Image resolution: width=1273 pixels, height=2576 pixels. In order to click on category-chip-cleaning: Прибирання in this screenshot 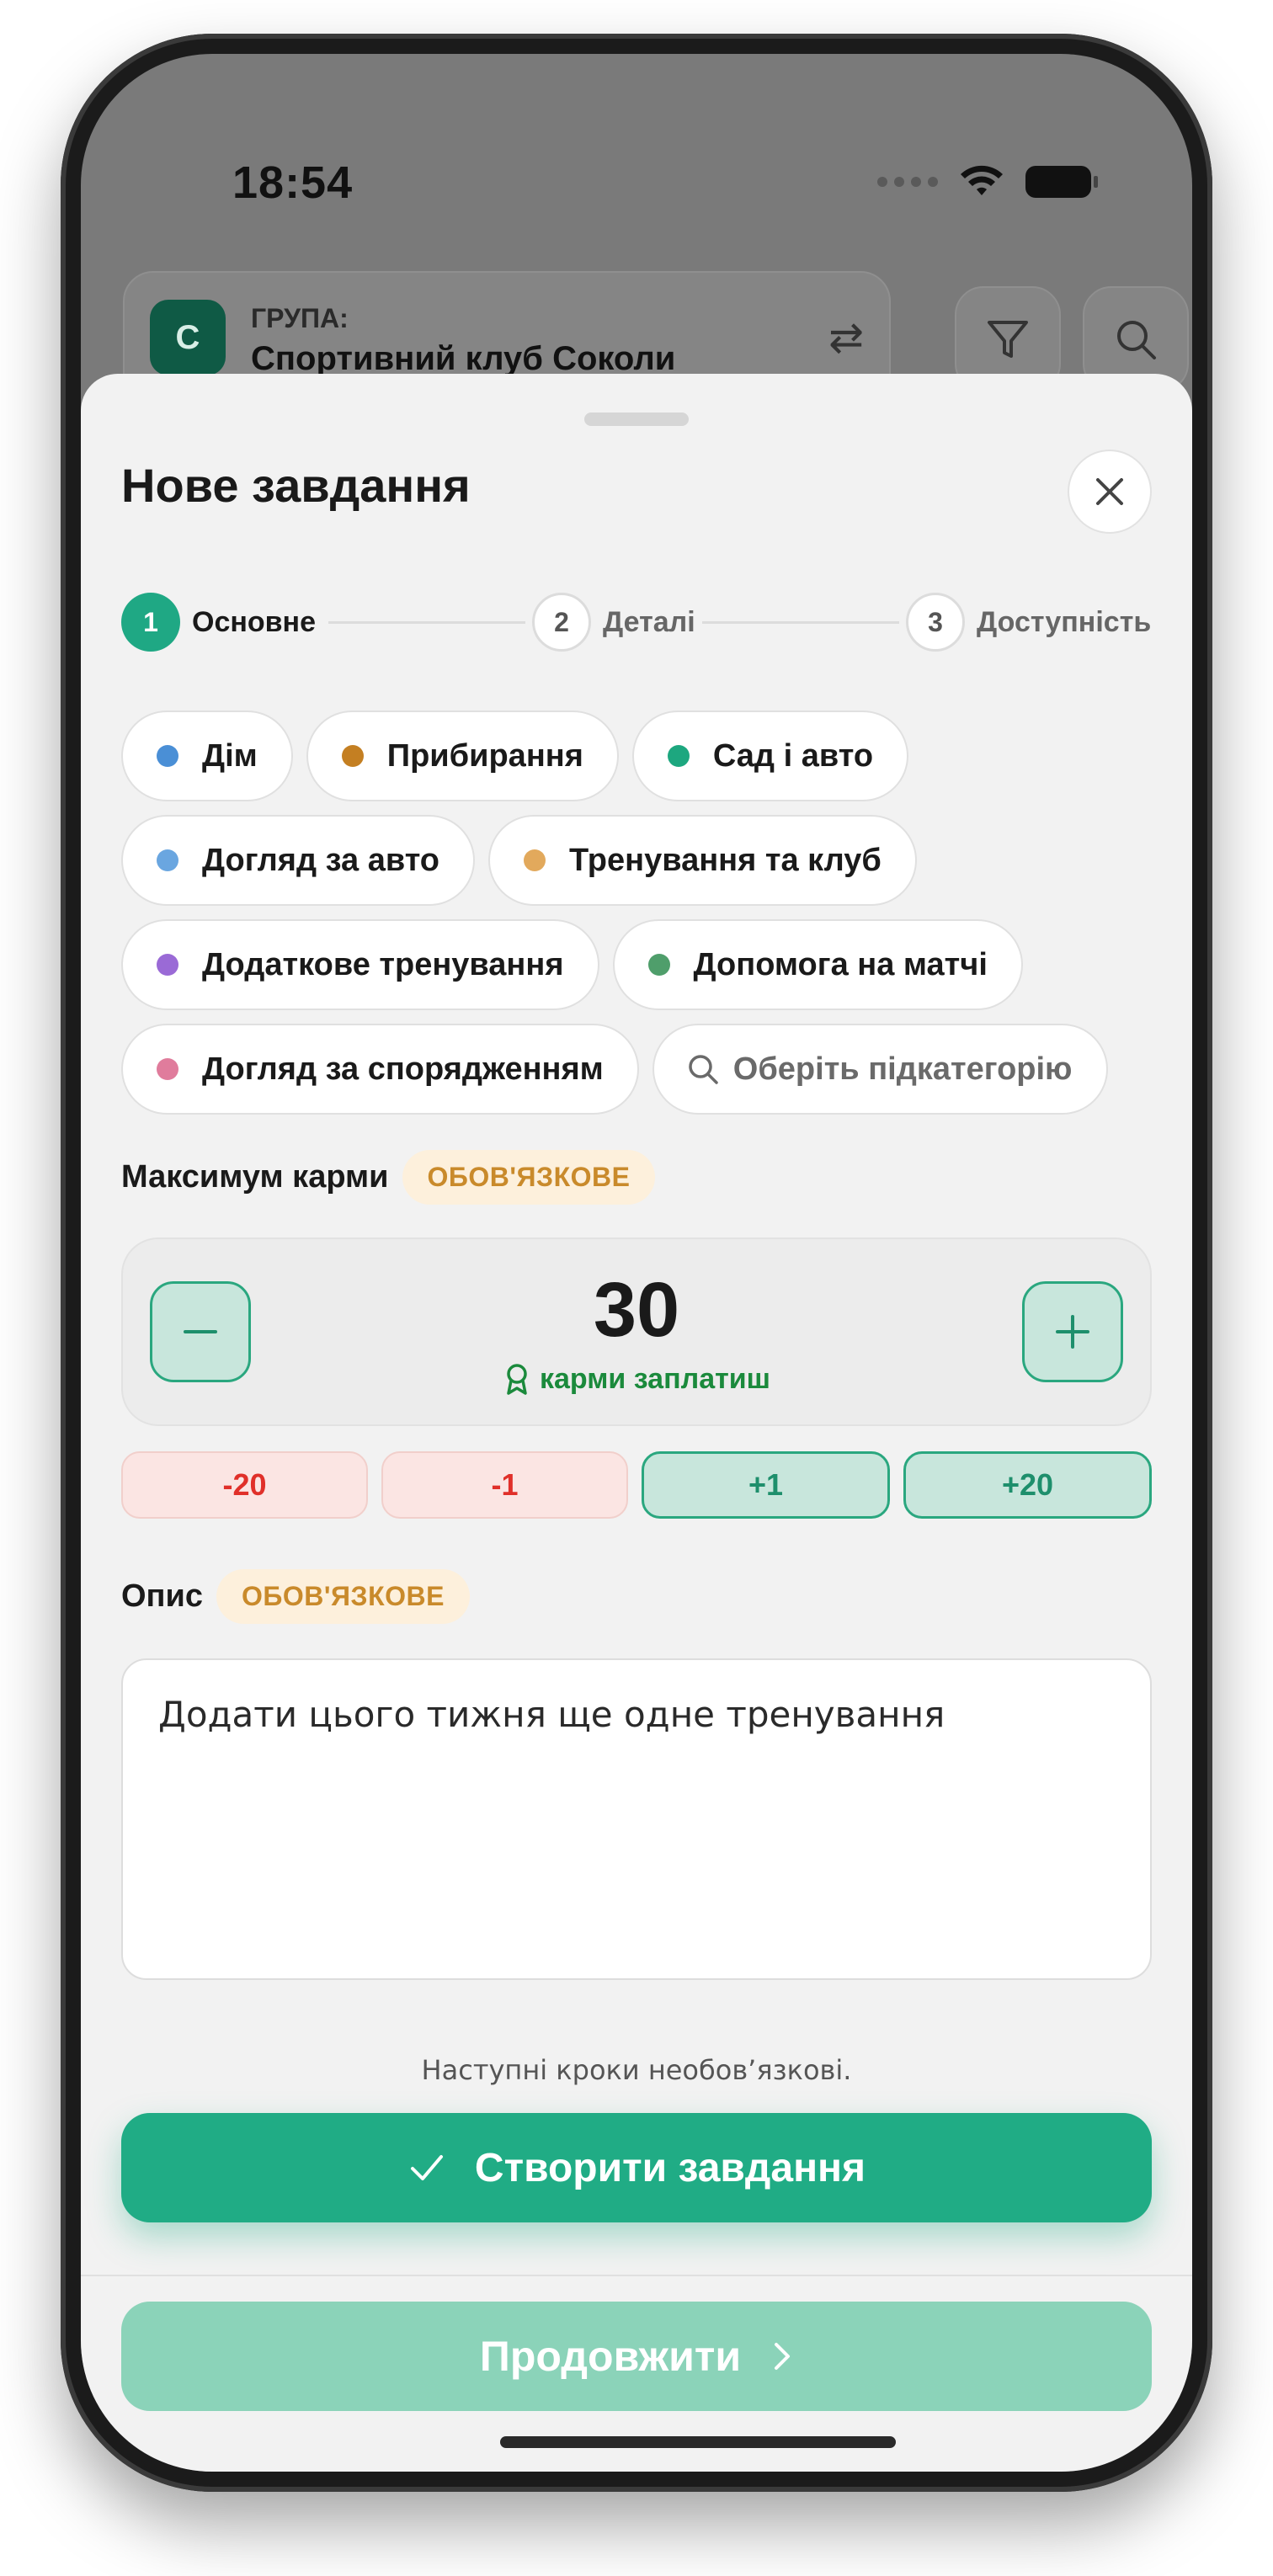, I will do `click(462, 756)`.